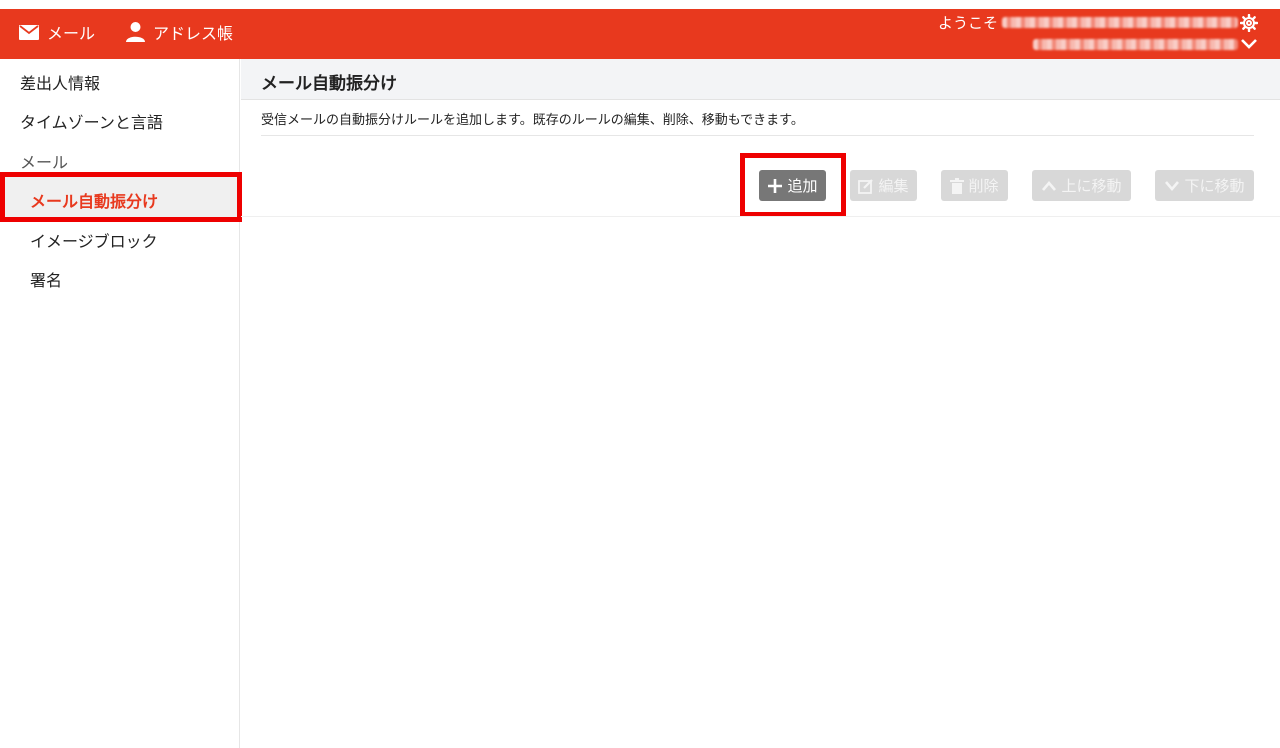 This screenshot has height=748, width=1280. I want to click on delete-button: 削除, so click(974, 185).